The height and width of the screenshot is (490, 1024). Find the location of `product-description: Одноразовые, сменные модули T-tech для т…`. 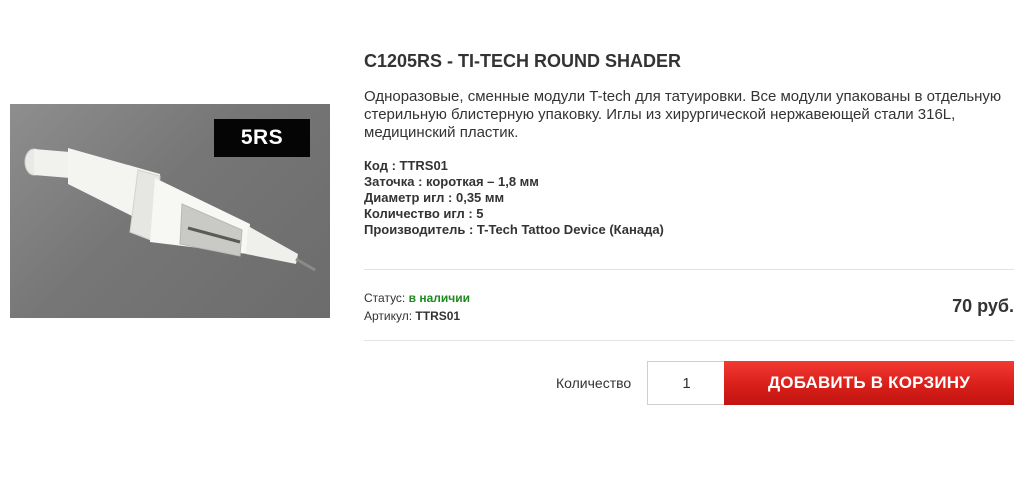

product-description: Одноразовые, сменные модули T-tech для т… is located at coordinates (683, 114).